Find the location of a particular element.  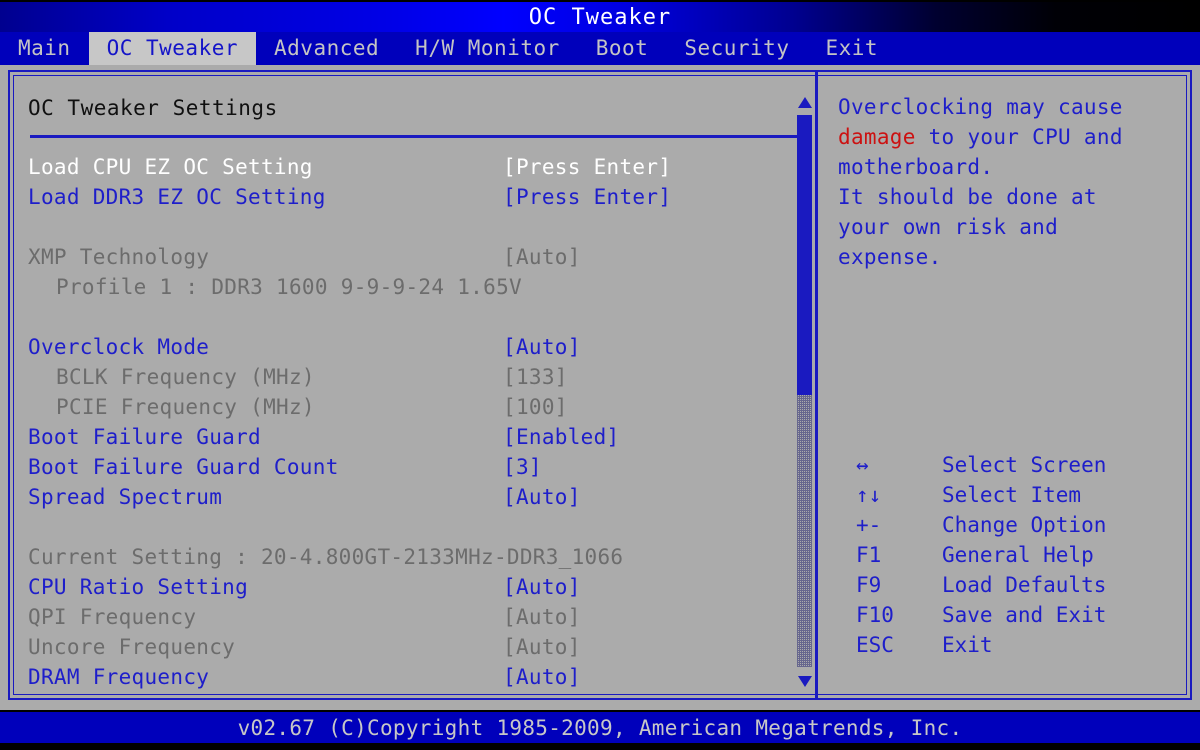

settings-row: PCIE Frequency (MHz) [100] is located at coordinates (413, 407).